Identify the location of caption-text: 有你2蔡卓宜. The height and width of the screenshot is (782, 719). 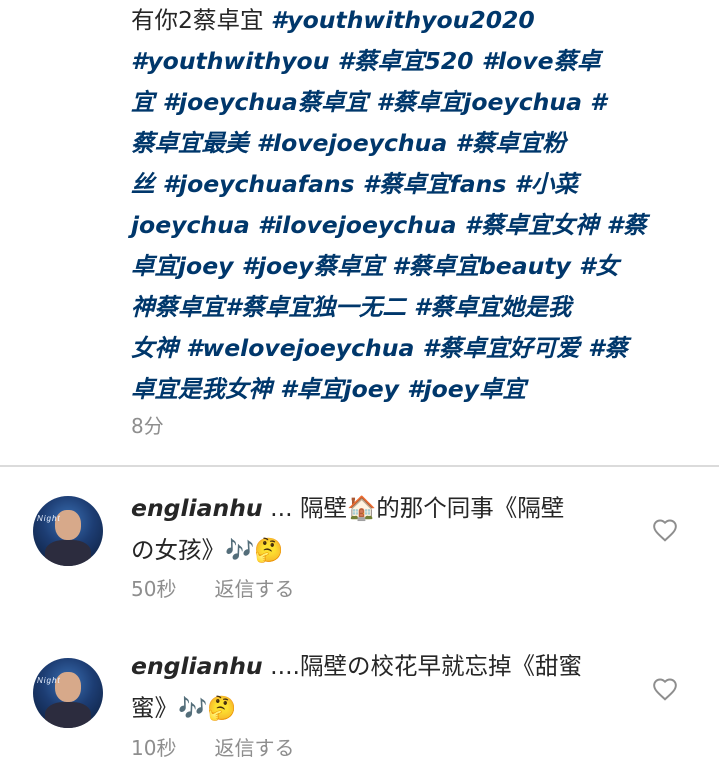
(201, 20).